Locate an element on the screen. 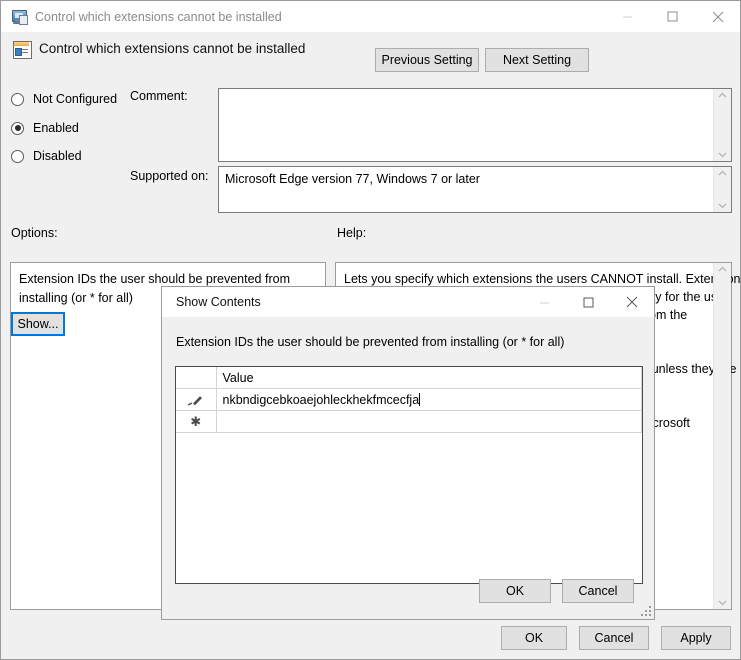 The width and height of the screenshot is (741, 660). monitor-icon is located at coordinates (19, 17).